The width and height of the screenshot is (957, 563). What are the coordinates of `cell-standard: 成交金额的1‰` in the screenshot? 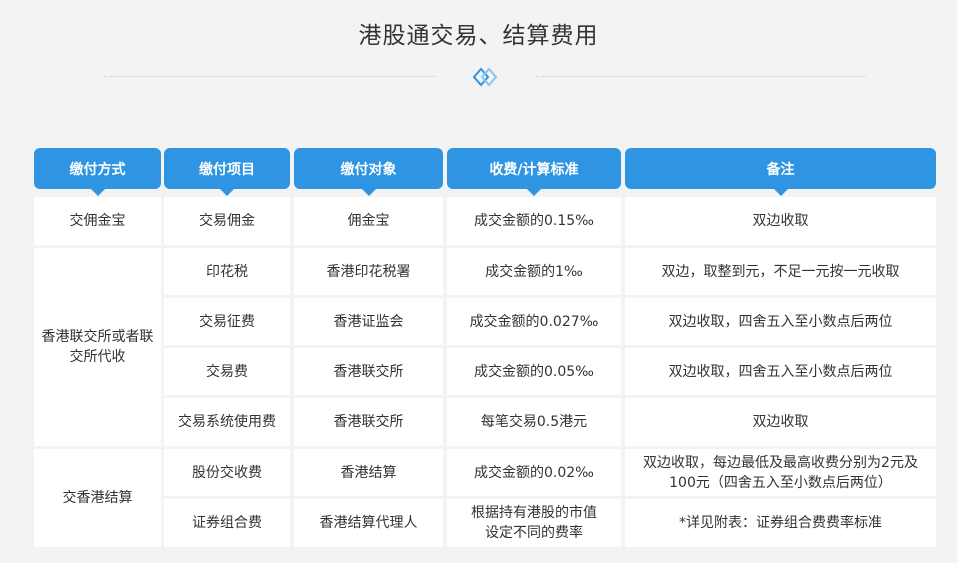 It's located at (534, 271).